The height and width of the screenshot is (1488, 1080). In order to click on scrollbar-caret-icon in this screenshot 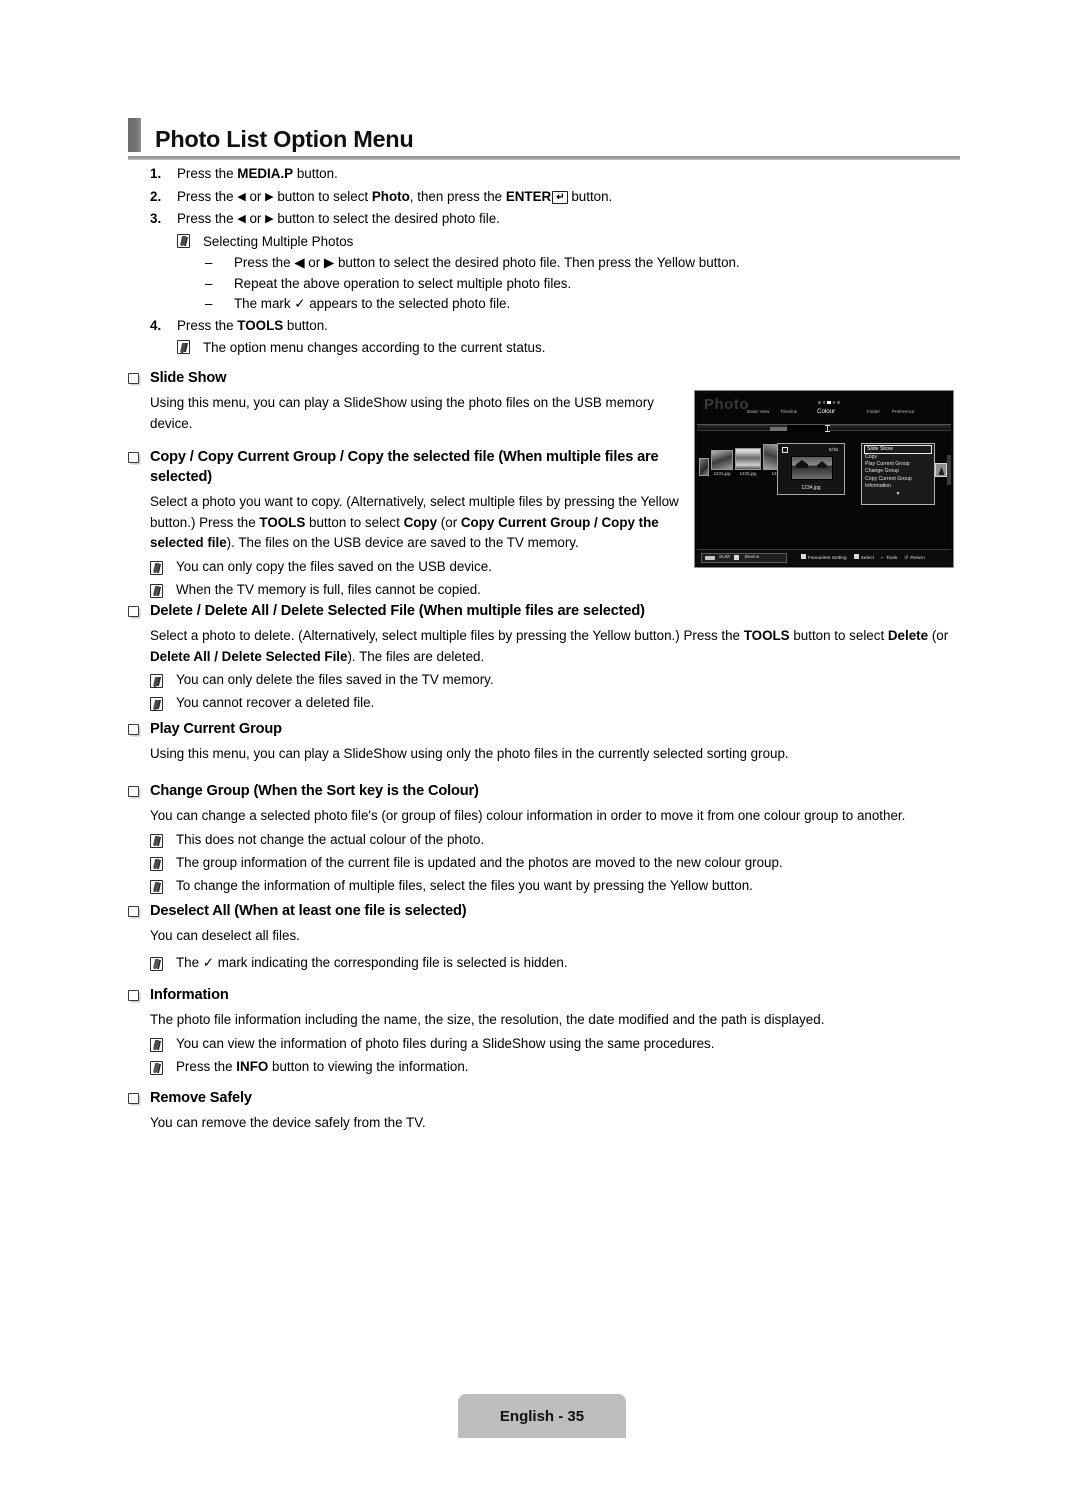, I will do `click(827, 428)`.